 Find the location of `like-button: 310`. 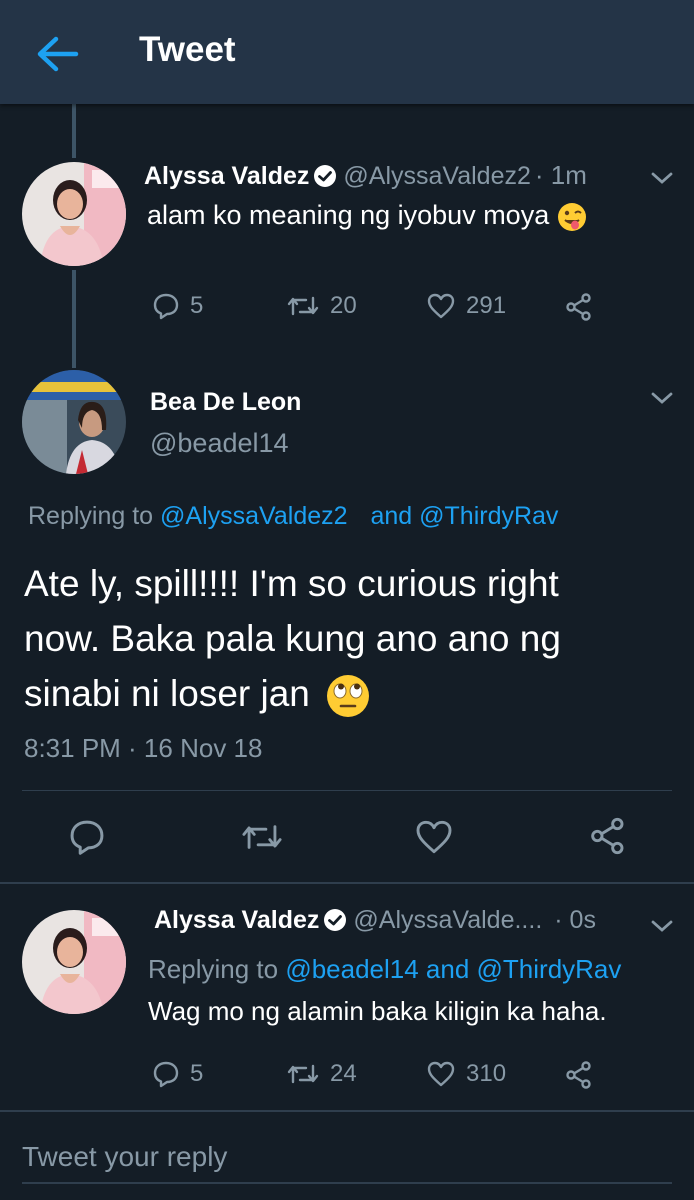

like-button: 310 is located at coordinates (466, 1074).